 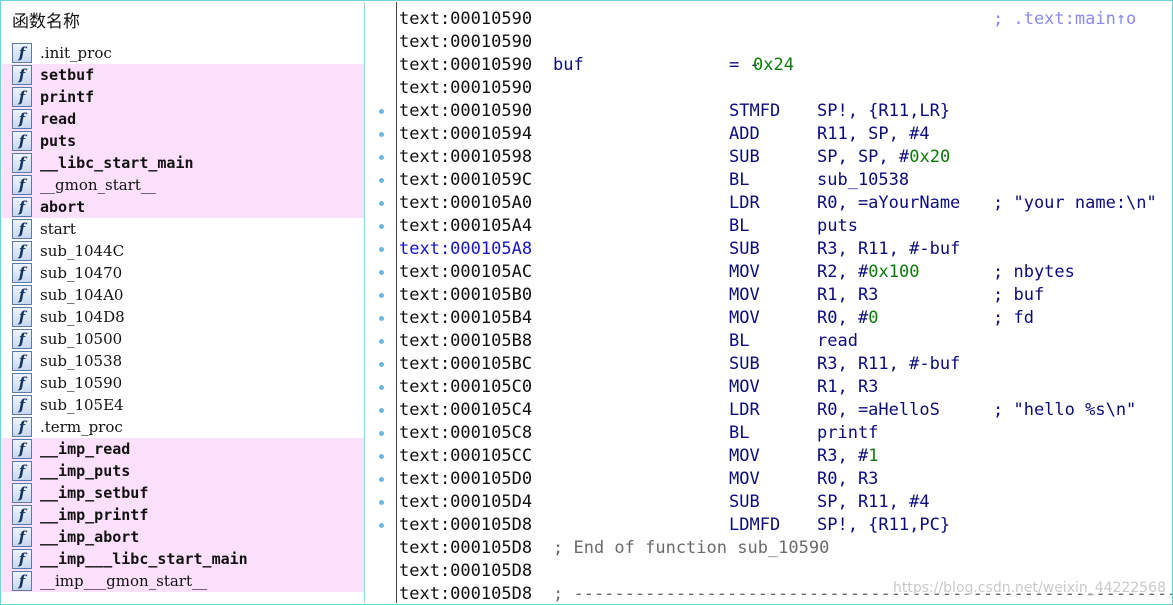 What do you see at coordinates (784, 134) in the screenshot?
I see `disasm-line: text:00010594 ADD R11, SP, #4` at bounding box center [784, 134].